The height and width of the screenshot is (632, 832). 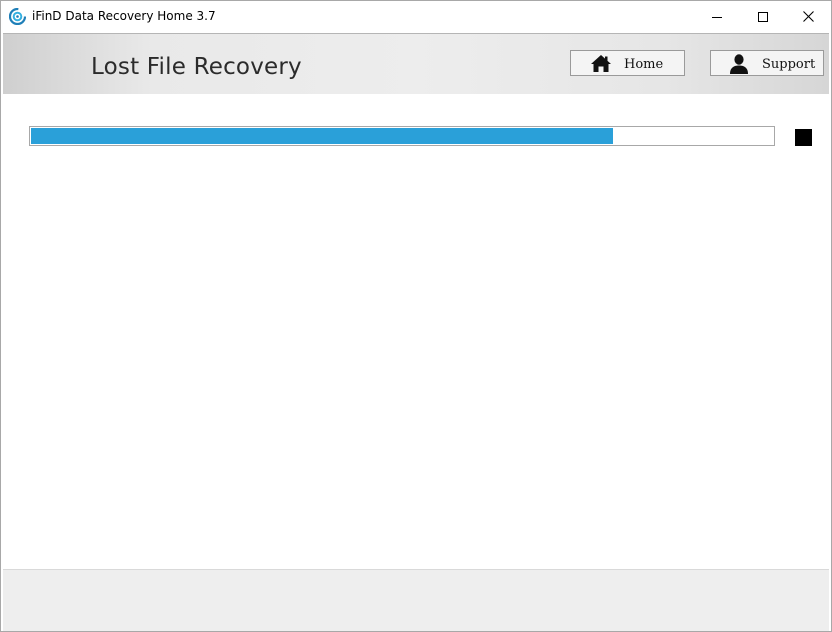 What do you see at coordinates (803, 137) in the screenshot?
I see `stop-scan-button` at bounding box center [803, 137].